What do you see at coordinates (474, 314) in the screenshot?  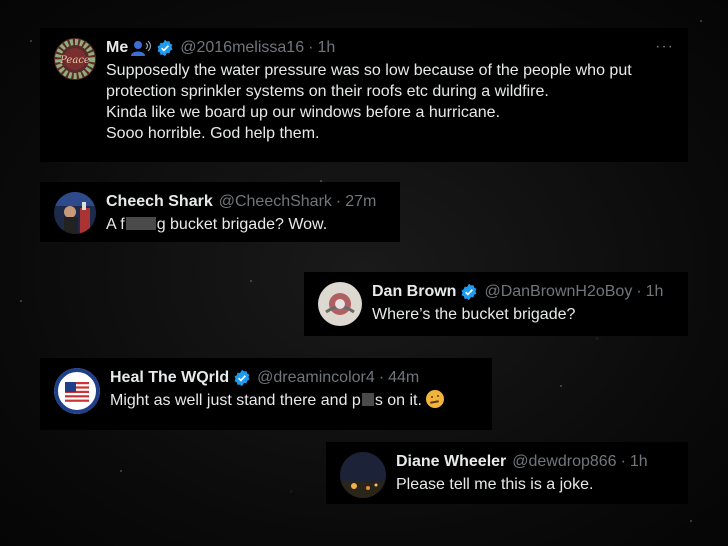 I see `tweet-text: Where’s the bucket brigade?` at bounding box center [474, 314].